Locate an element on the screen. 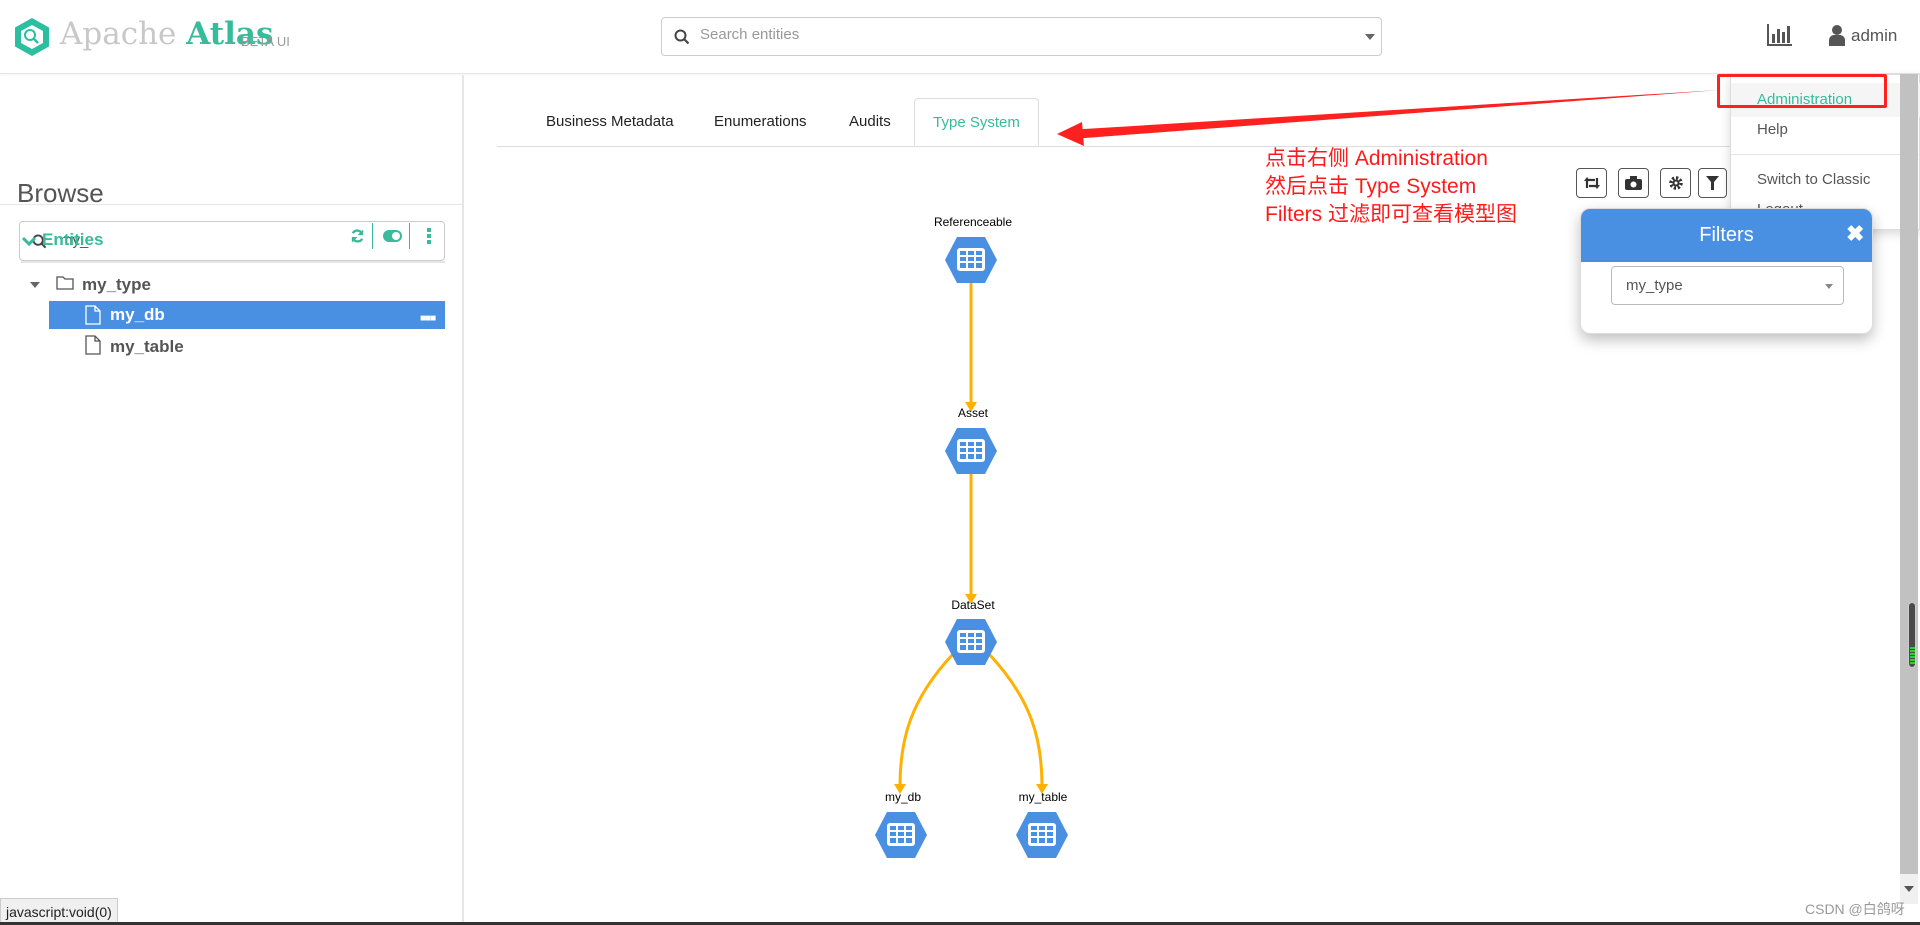  grip-icon is located at coordinates (1912, 656).